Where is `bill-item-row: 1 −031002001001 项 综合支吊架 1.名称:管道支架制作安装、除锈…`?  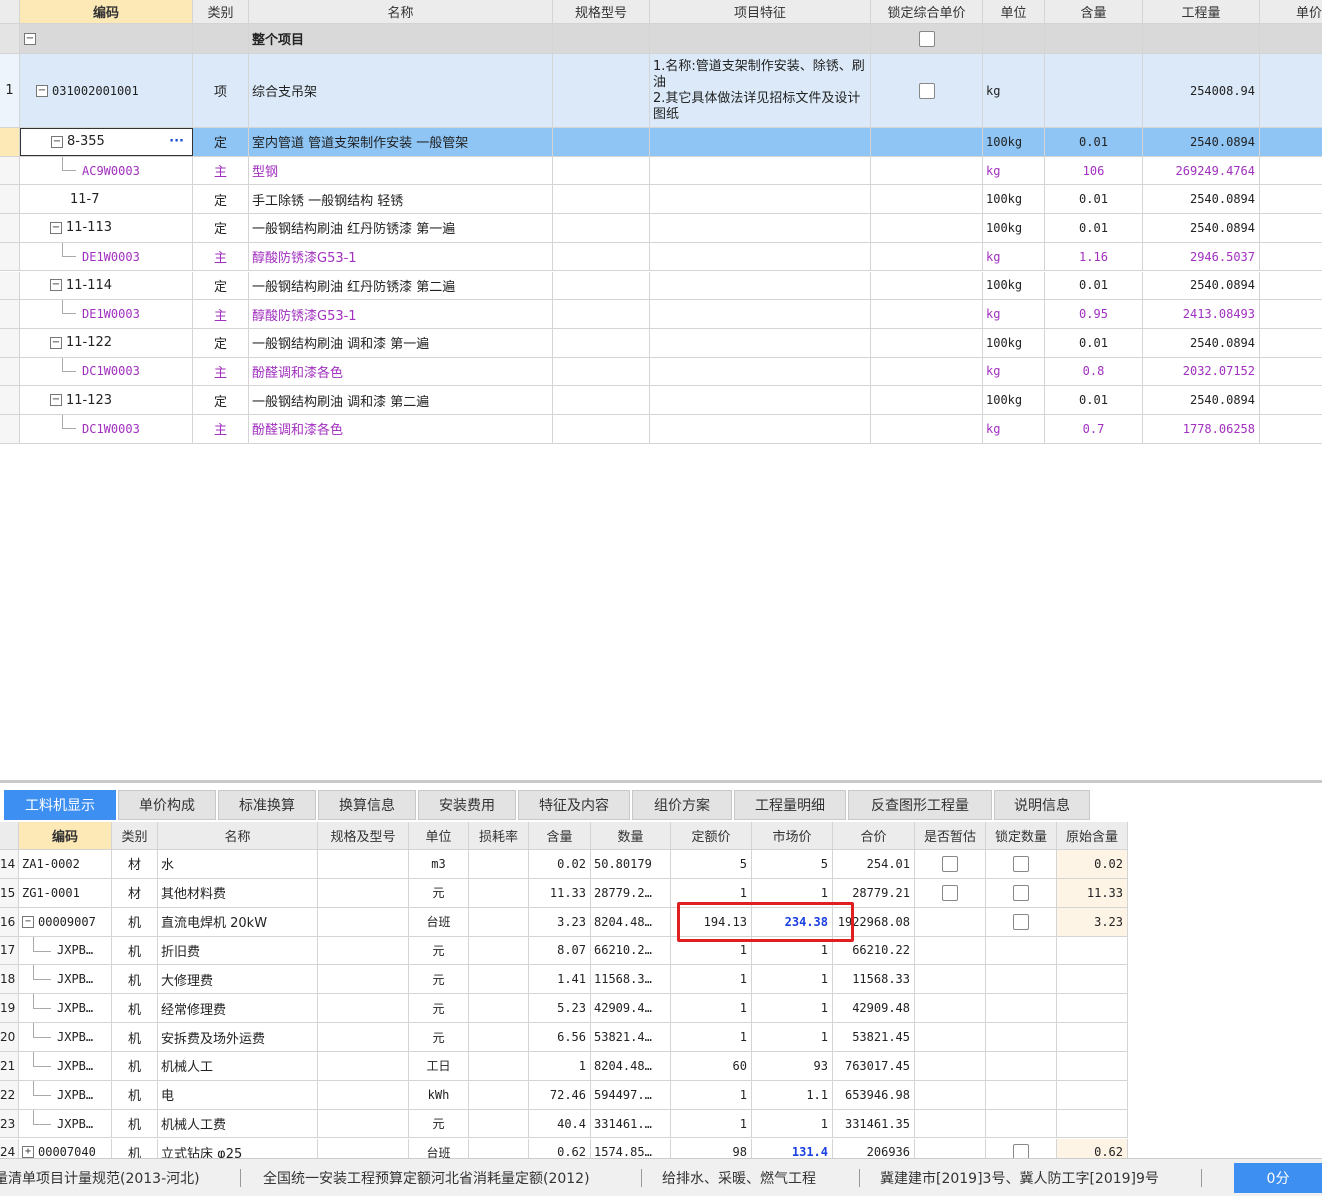 bill-item-row: 1 −031002001001 项 综合支吊架 1.名称:管道支架制作安装、除锈… is located at coordinates (661, 91).